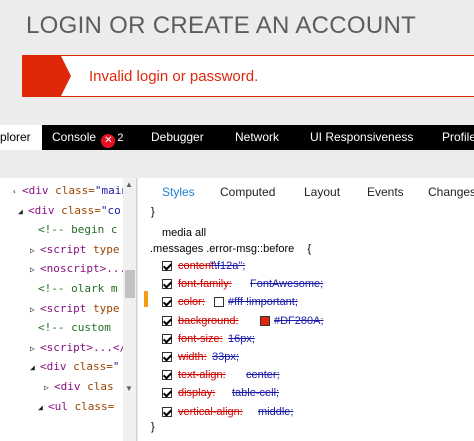 The width and height of the screenshot is (474, 441). I want to click on subtab-events: Events, so click(385, 192).